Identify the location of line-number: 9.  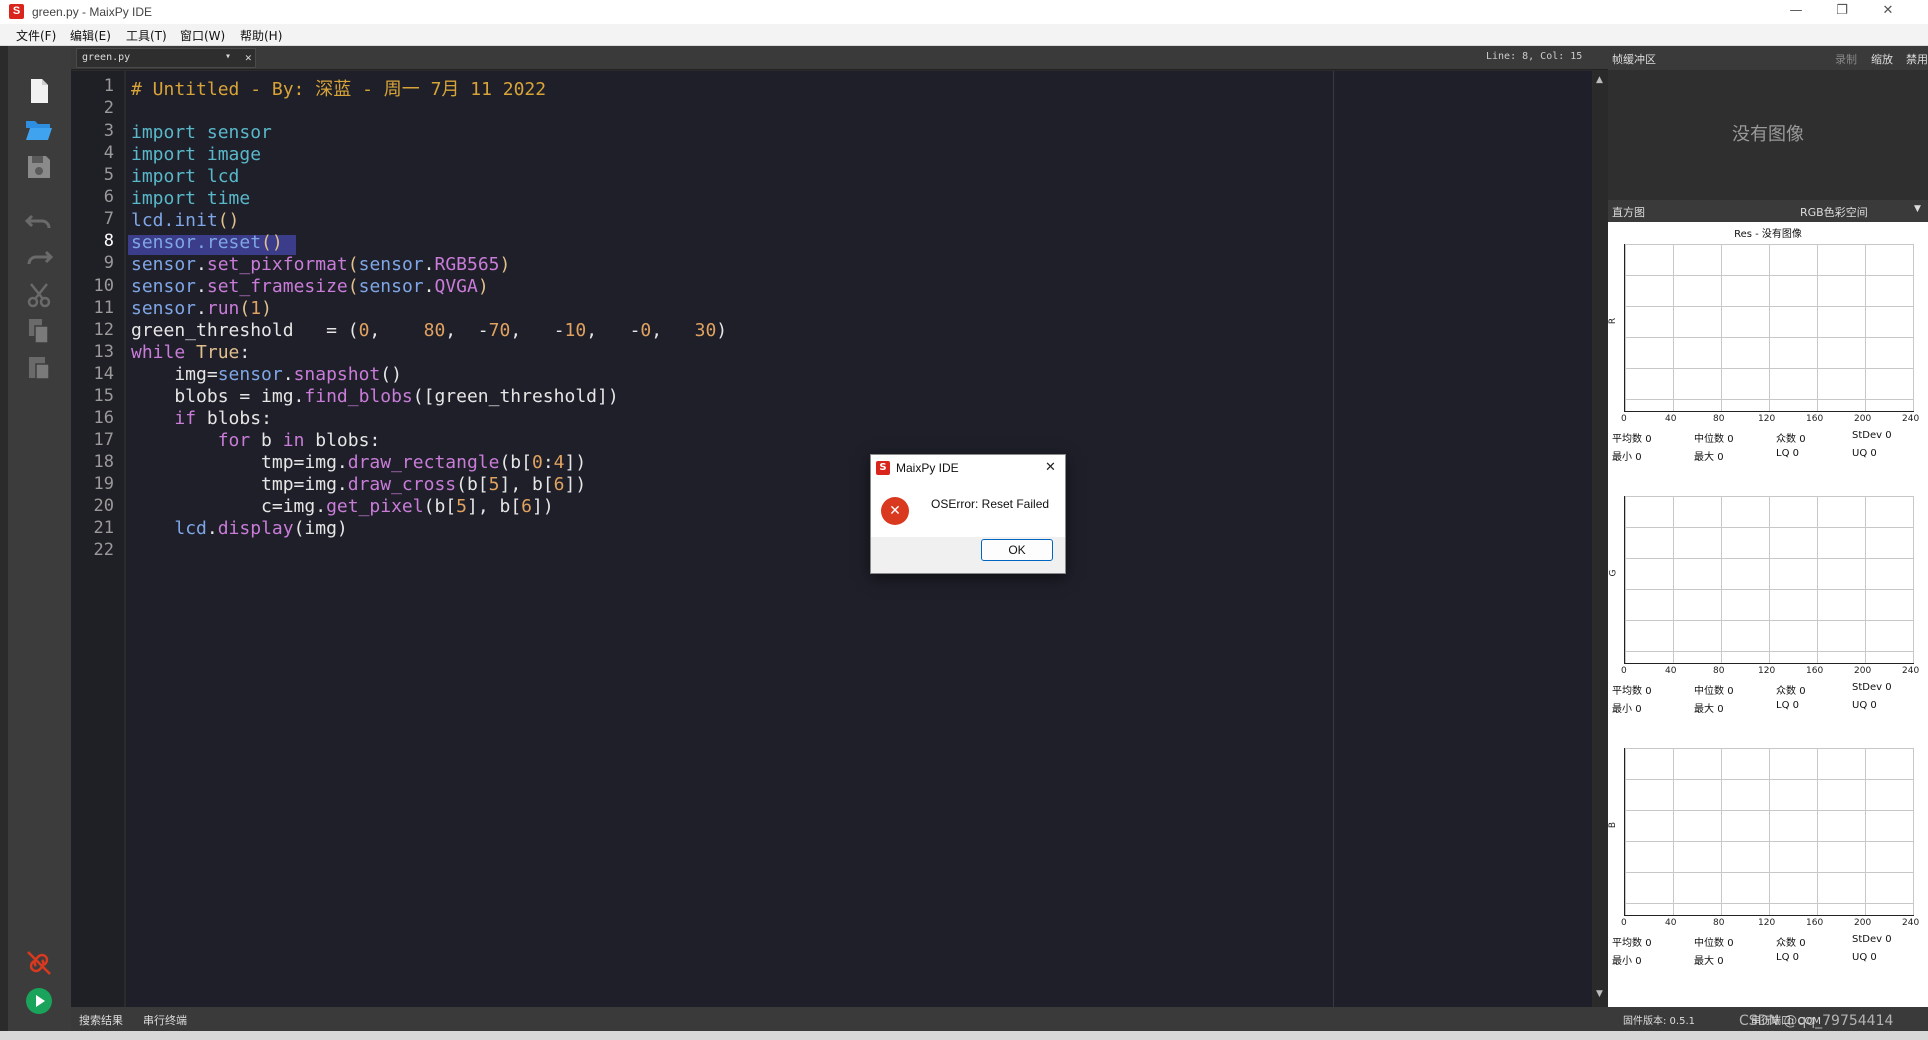
(108, 263).